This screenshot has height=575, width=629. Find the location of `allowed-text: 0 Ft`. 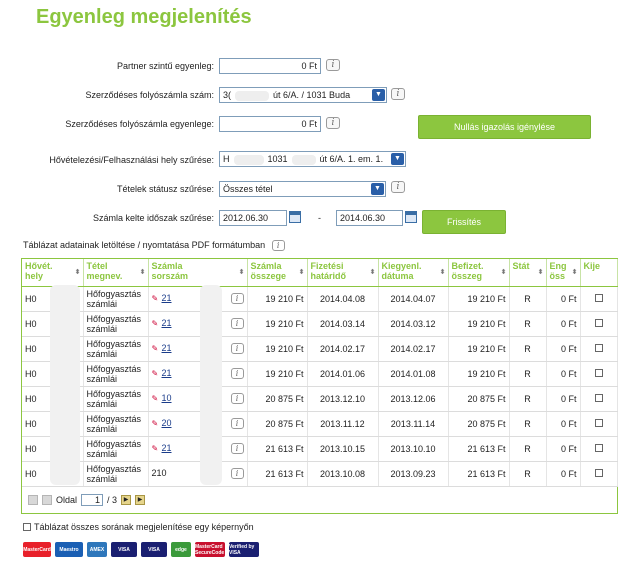

allowed-text: 0 Ft is located at coordinates (568, 298).